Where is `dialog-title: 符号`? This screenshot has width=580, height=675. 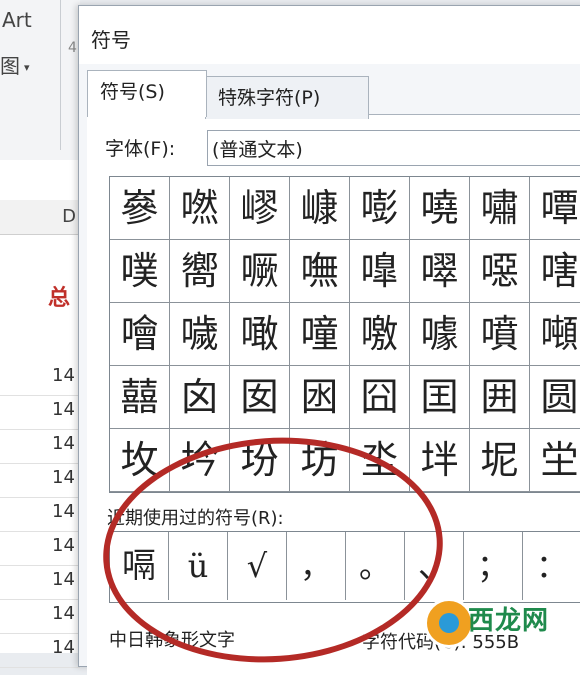
dialog-title: 符号 is located at coordinates (111, 40).